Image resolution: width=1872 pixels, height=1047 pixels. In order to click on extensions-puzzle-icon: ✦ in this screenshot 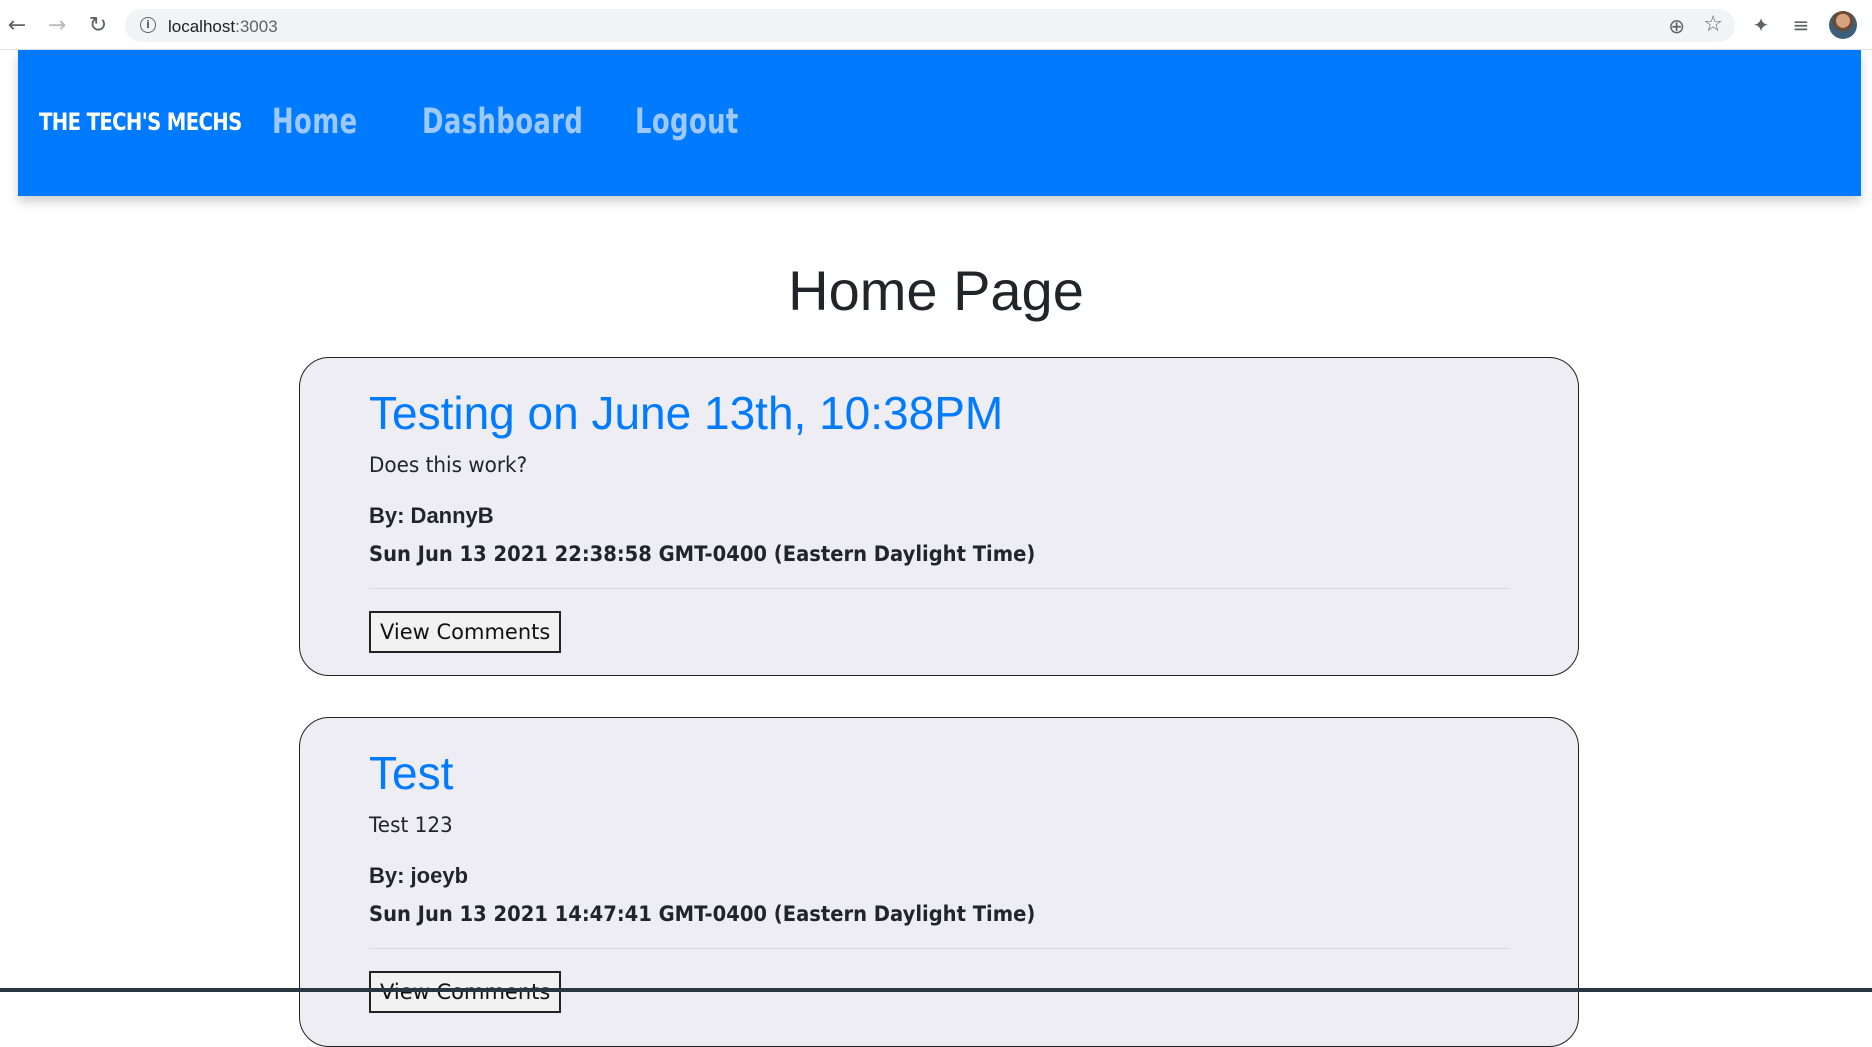, I will do `click(1761, 25)`.